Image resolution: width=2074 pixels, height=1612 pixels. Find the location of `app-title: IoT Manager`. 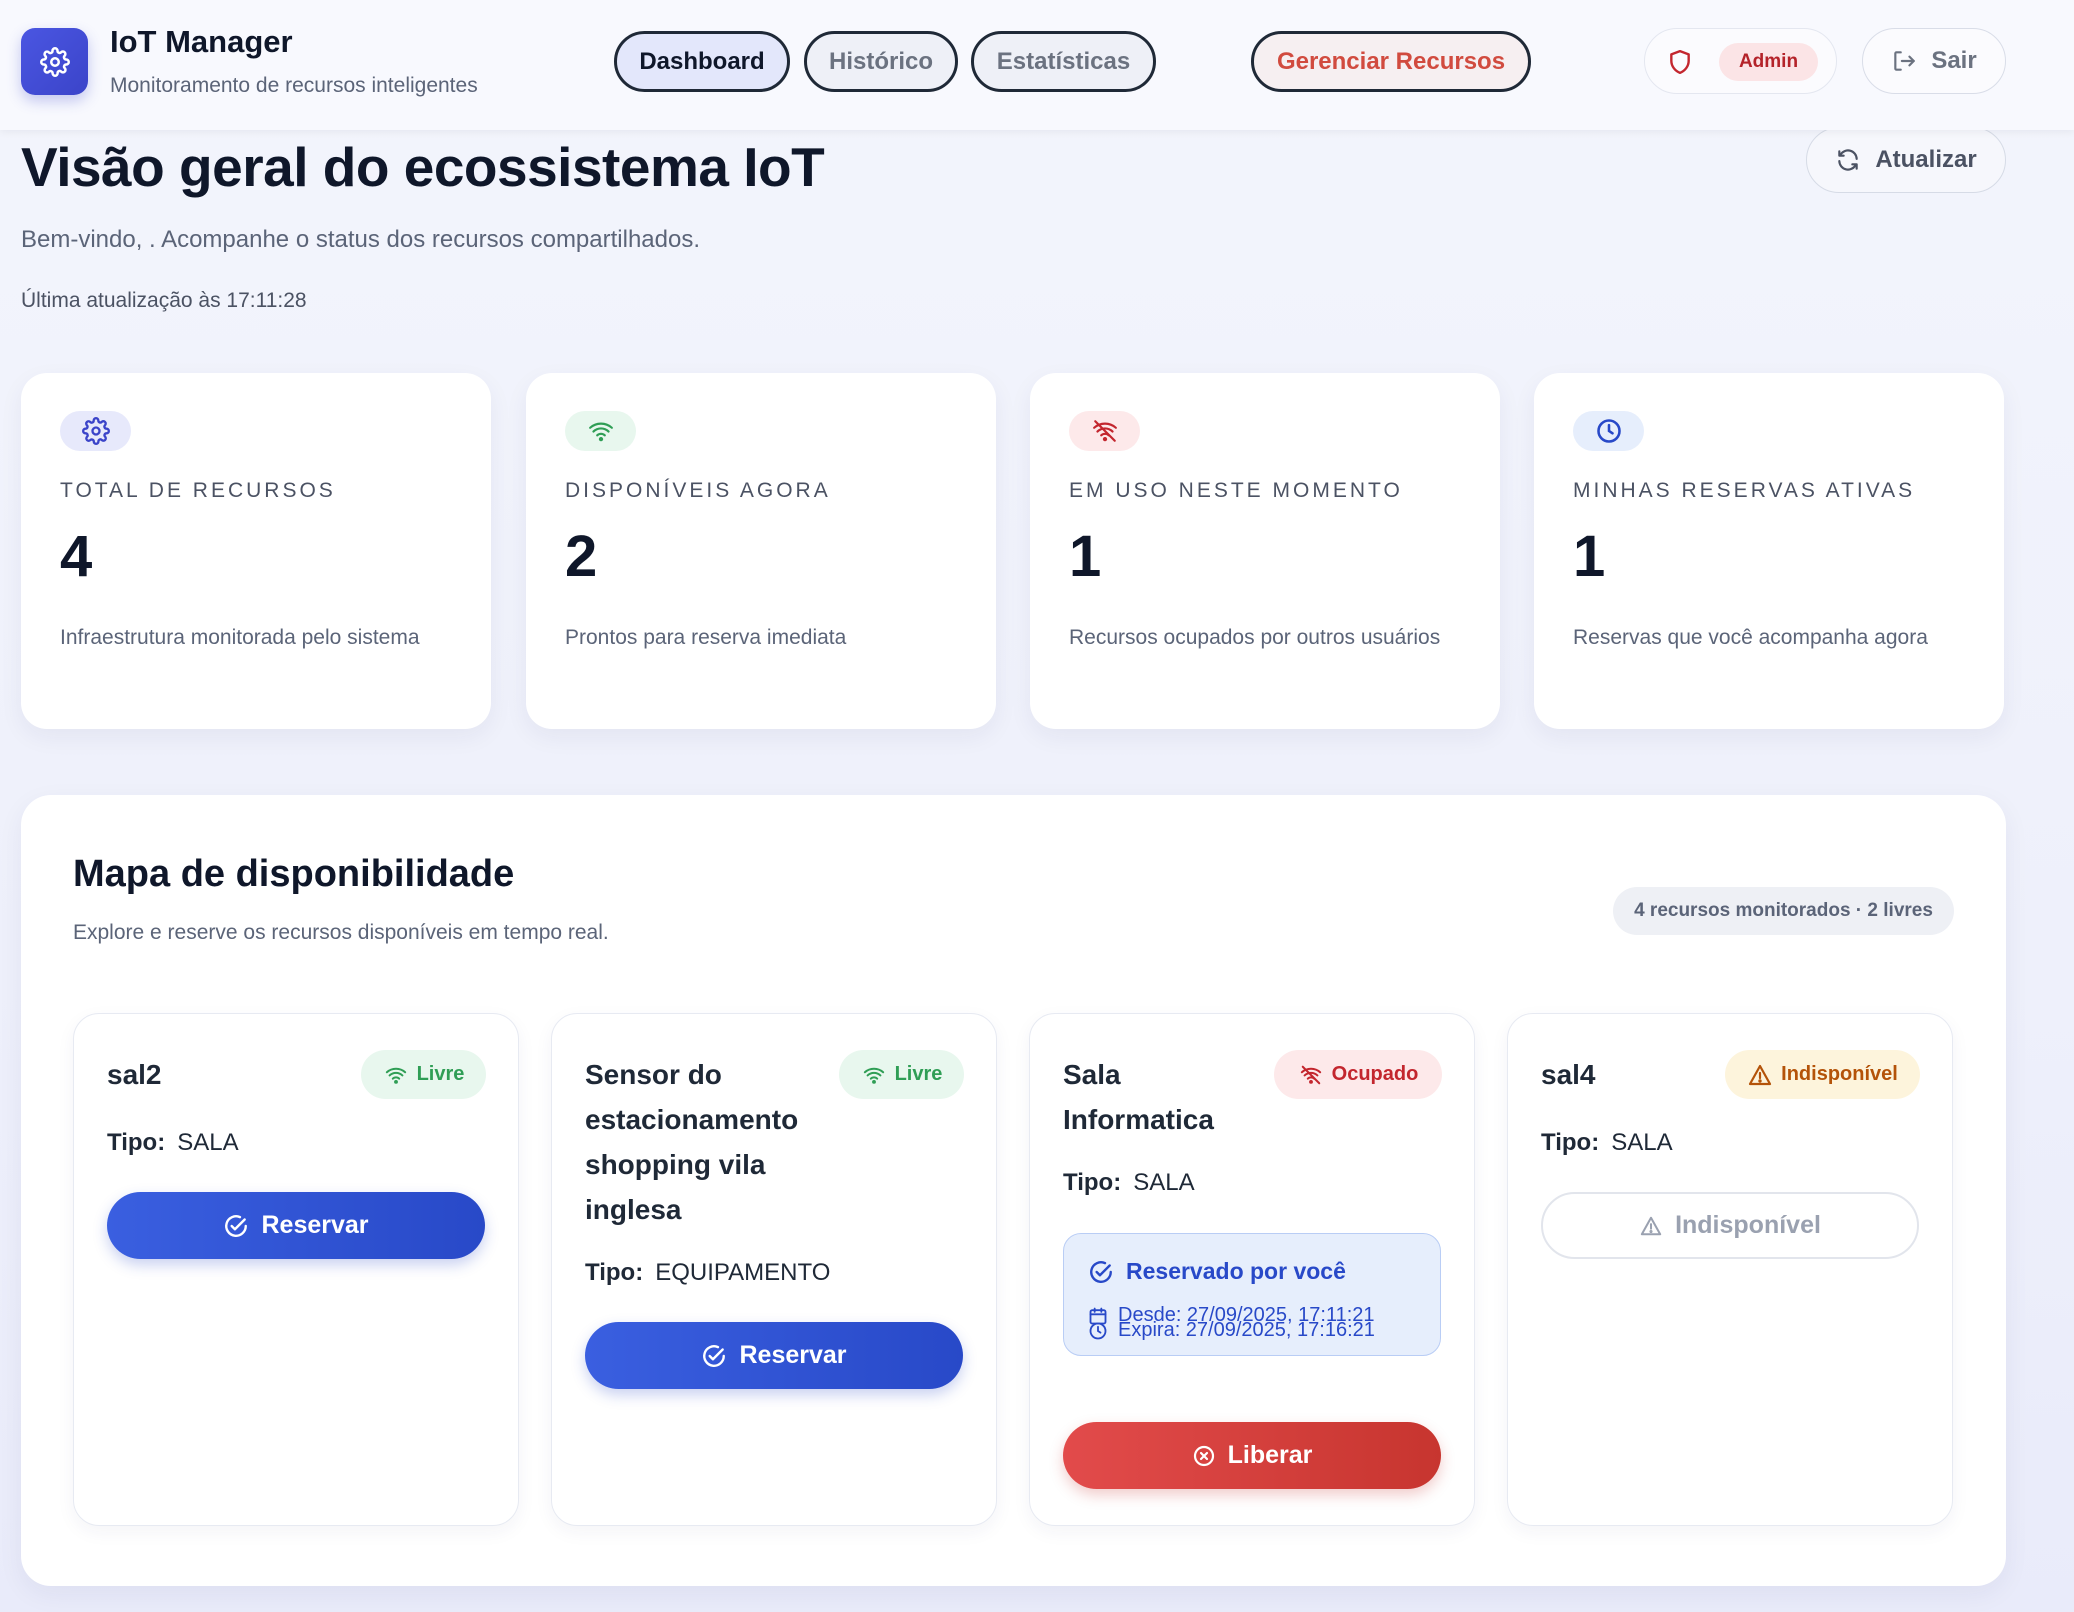

app-title: IoT Manager is located at coordinates (201, 41).